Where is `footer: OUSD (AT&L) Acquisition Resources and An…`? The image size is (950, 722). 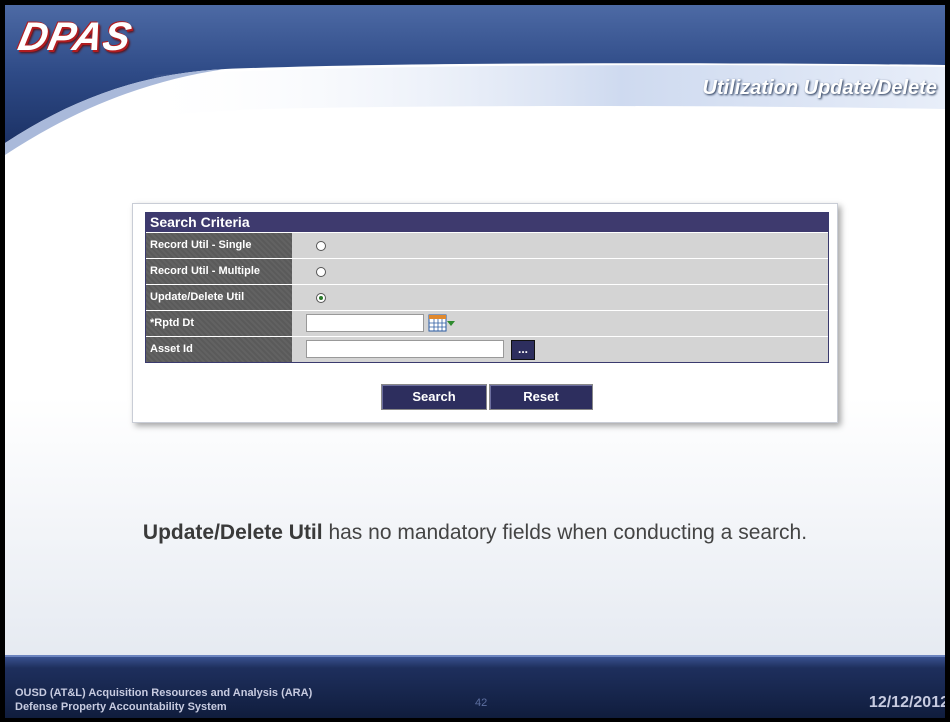 footer: OUSD (AT&L) Acquisition Resources and An… is located at coordinates (475, 687).